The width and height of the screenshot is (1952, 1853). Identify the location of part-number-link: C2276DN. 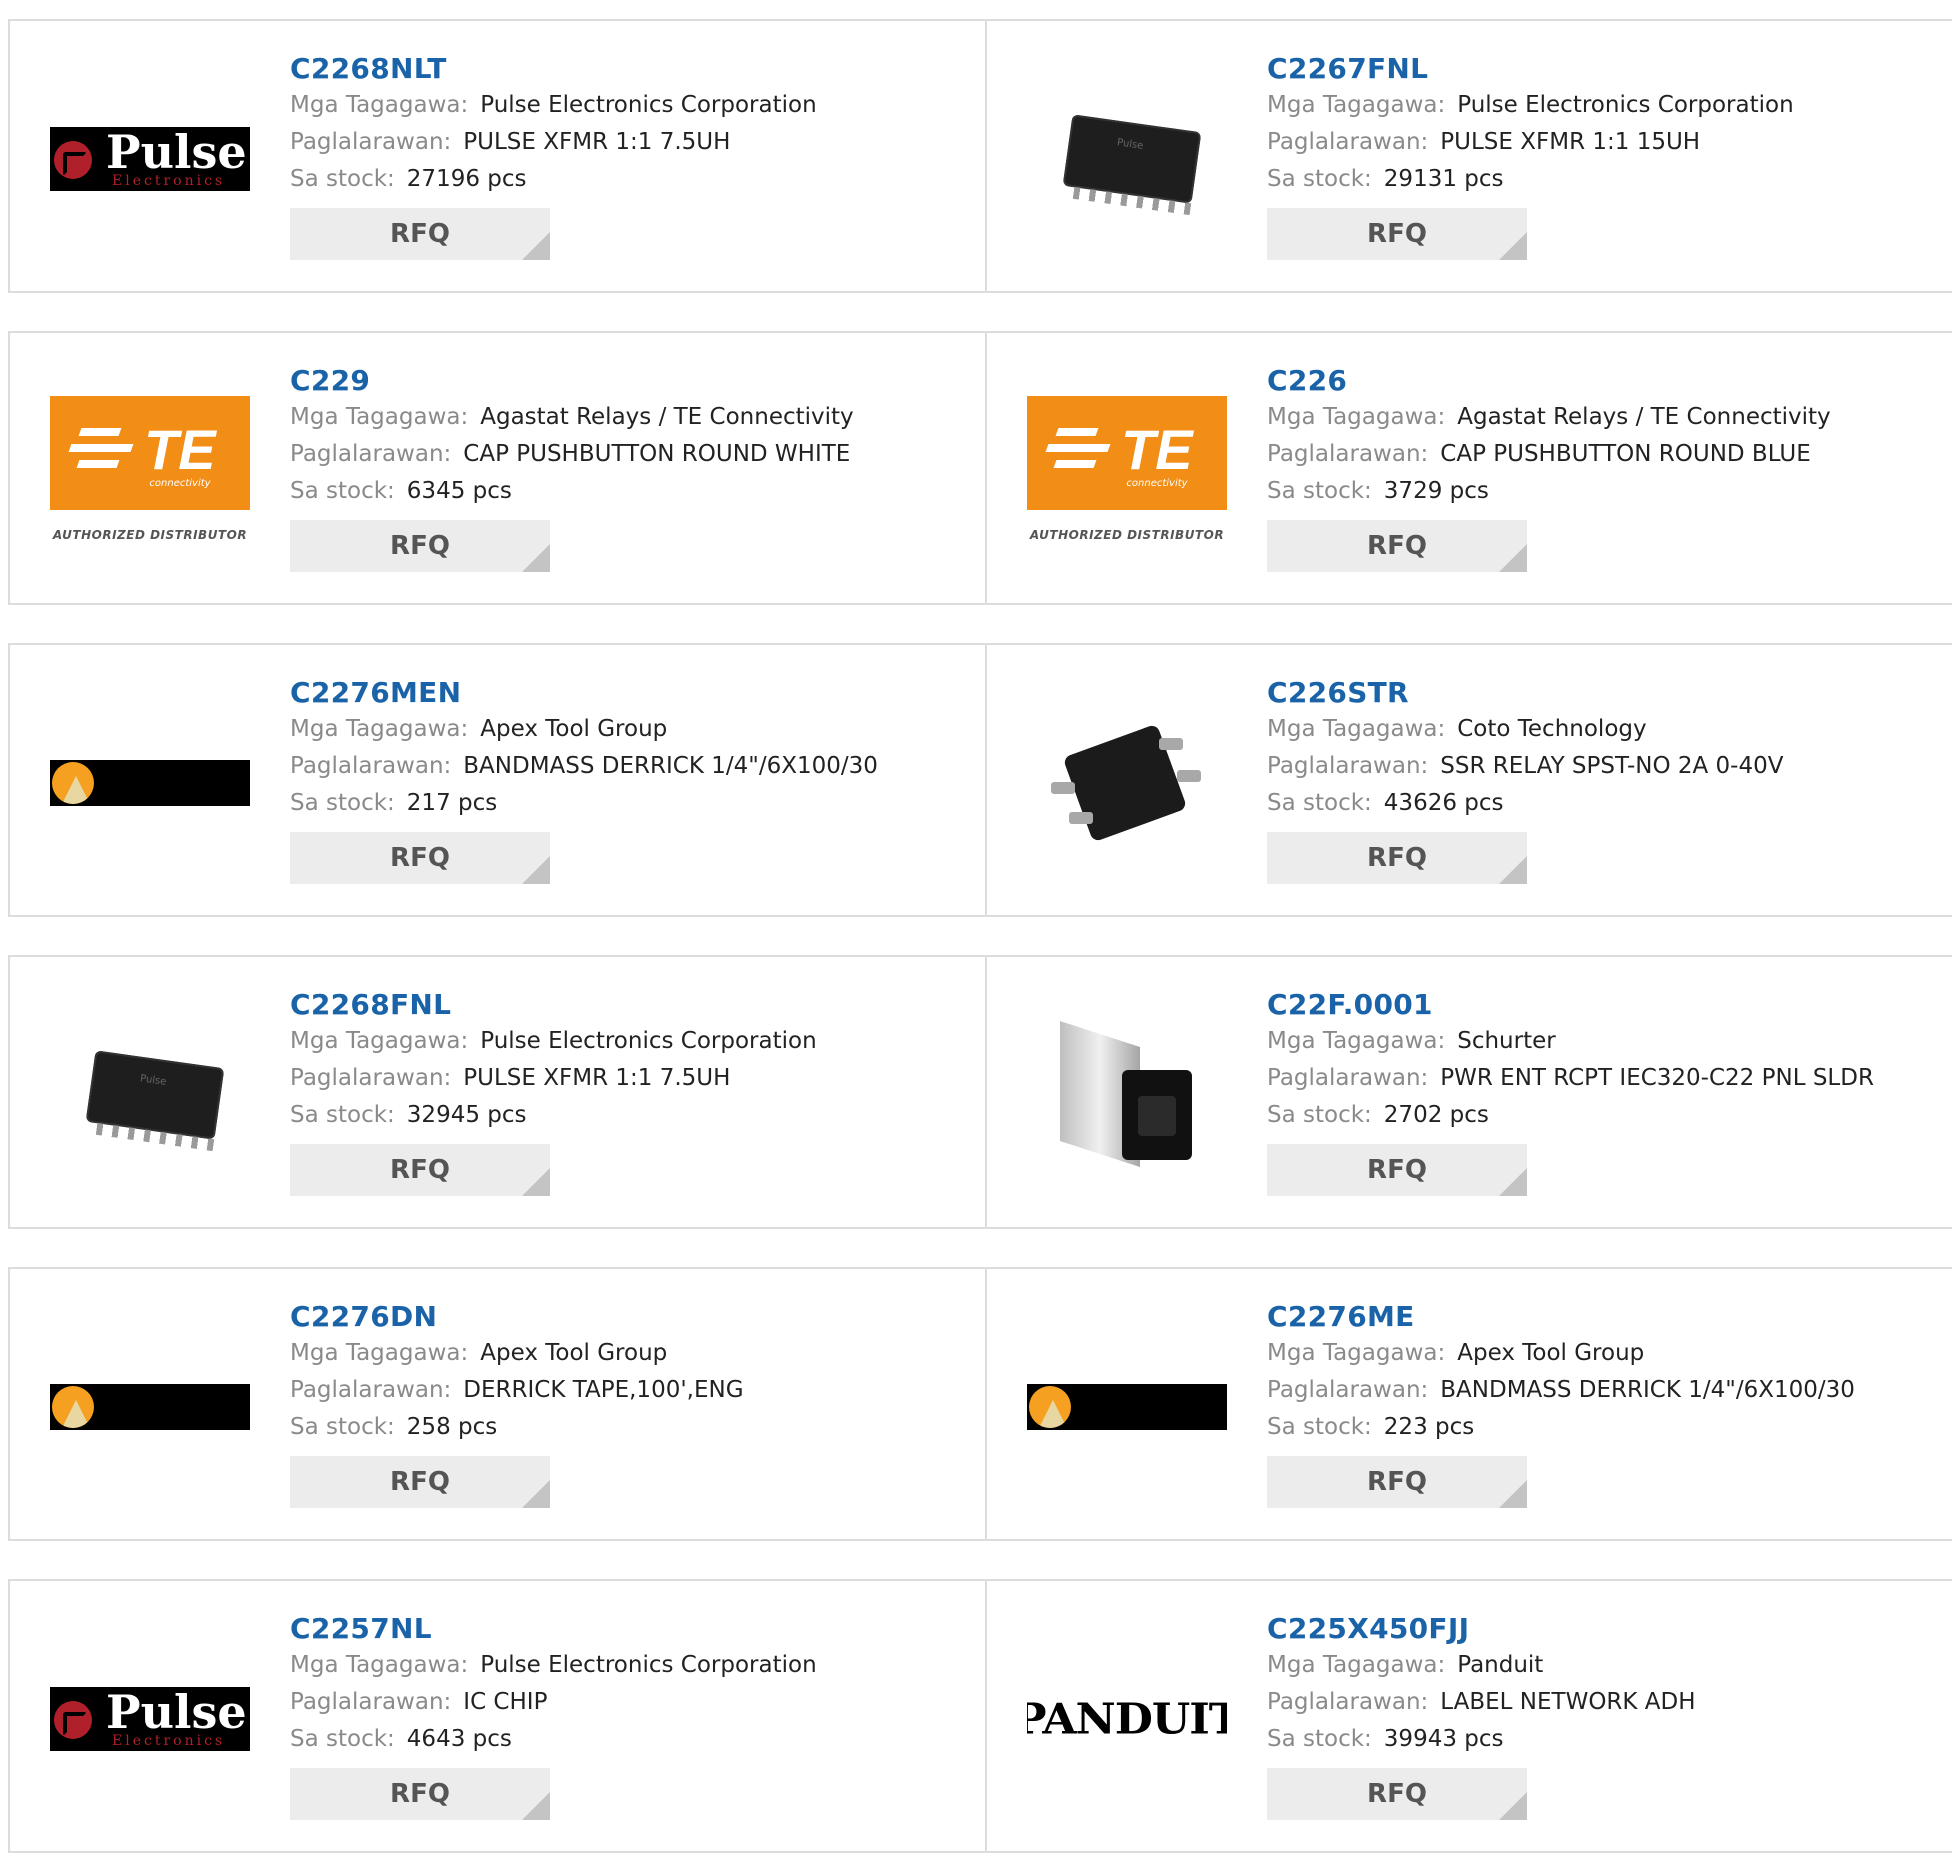
(517, 1317).